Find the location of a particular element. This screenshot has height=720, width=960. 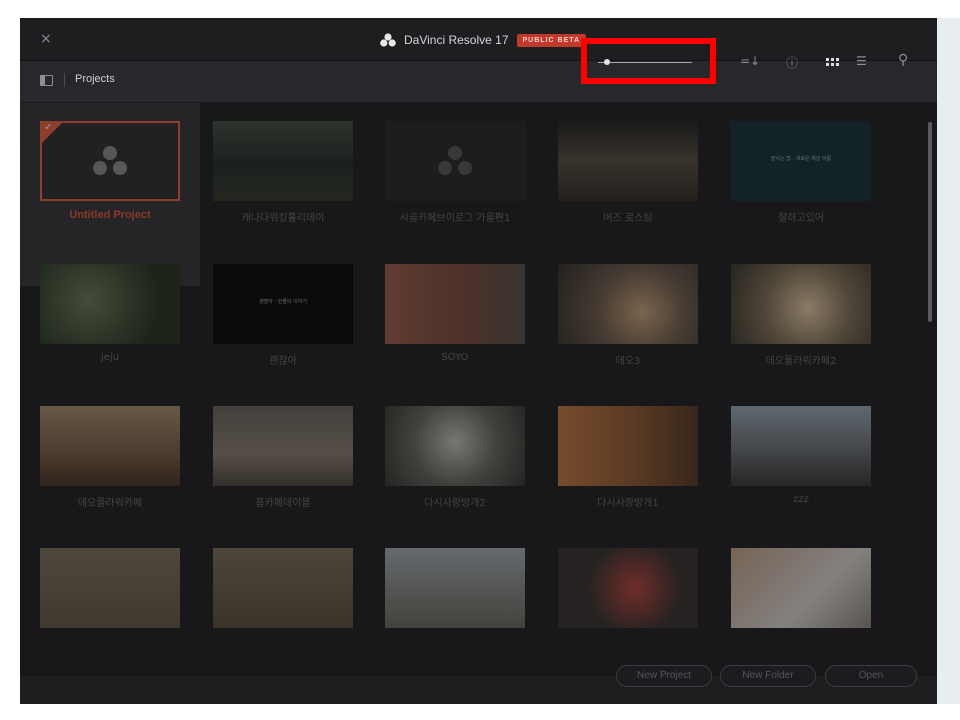

project-thumbnail: 괜찮아 : 한줄의 이야기 is located at coordinates (283, 304).